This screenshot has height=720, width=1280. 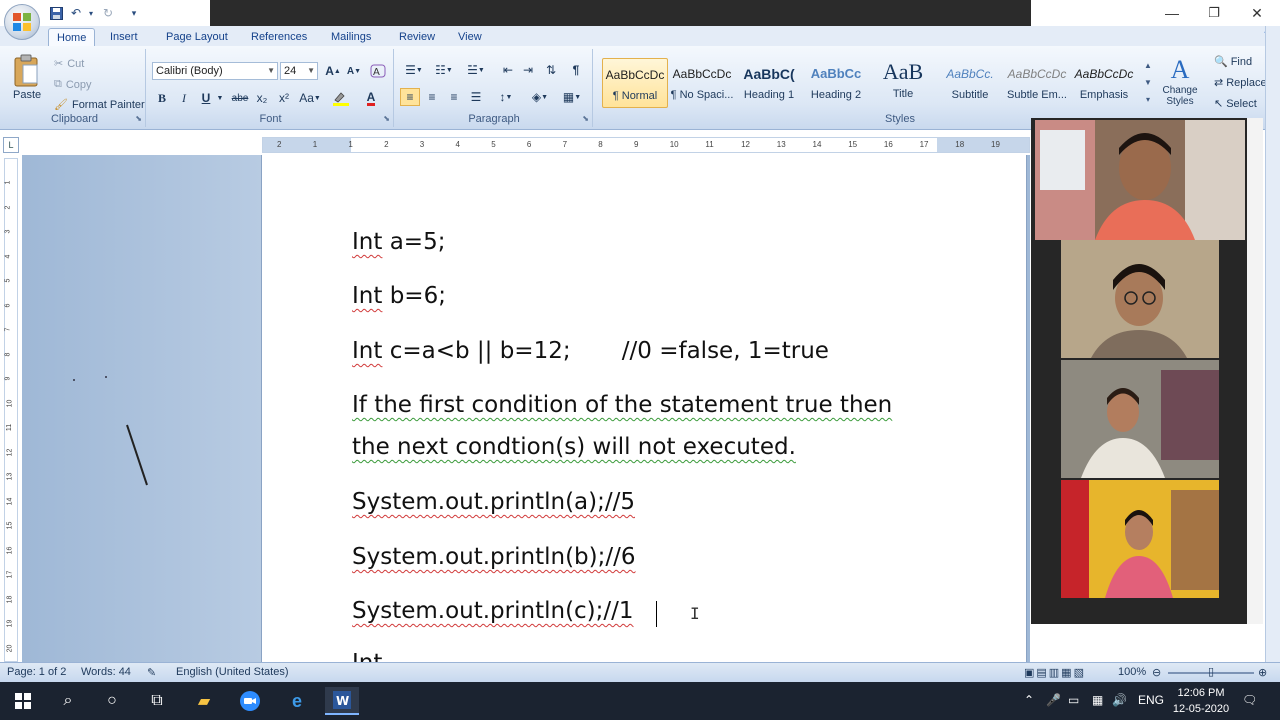 What do you see at coordinates (162, 98) in the screenshot?
I see `bold-button: B` at bounding box center [162, 98].